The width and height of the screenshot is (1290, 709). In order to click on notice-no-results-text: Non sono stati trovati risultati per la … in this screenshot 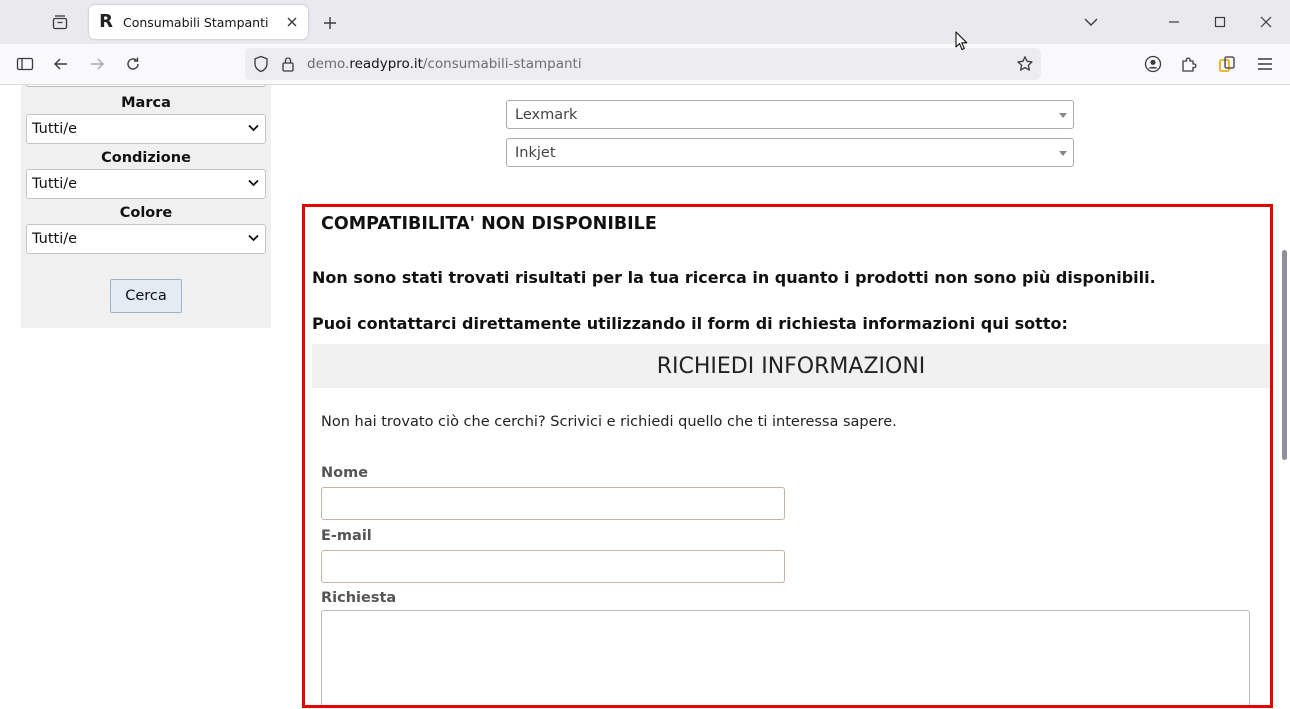, I will do `click(734, 277)`.